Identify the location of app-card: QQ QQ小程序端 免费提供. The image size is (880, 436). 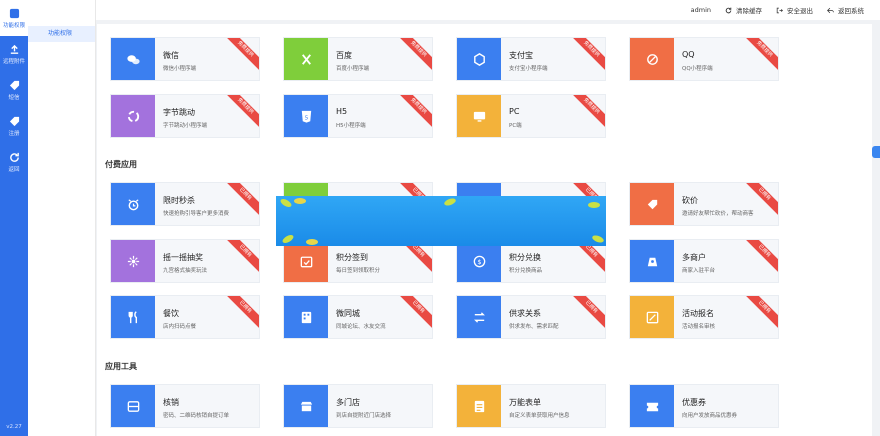
(704, 59).